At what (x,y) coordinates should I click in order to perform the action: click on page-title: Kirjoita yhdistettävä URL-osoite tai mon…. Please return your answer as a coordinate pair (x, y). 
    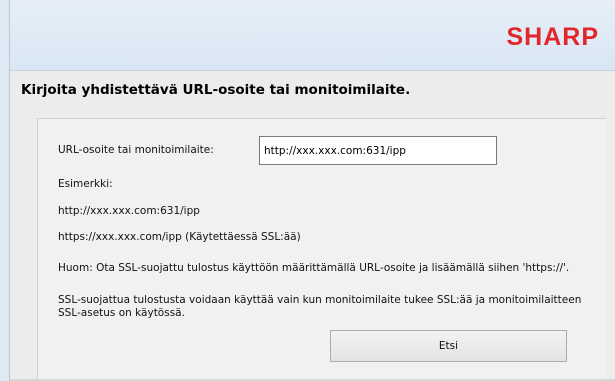
    Looking at the image, I should click on (216, 90).